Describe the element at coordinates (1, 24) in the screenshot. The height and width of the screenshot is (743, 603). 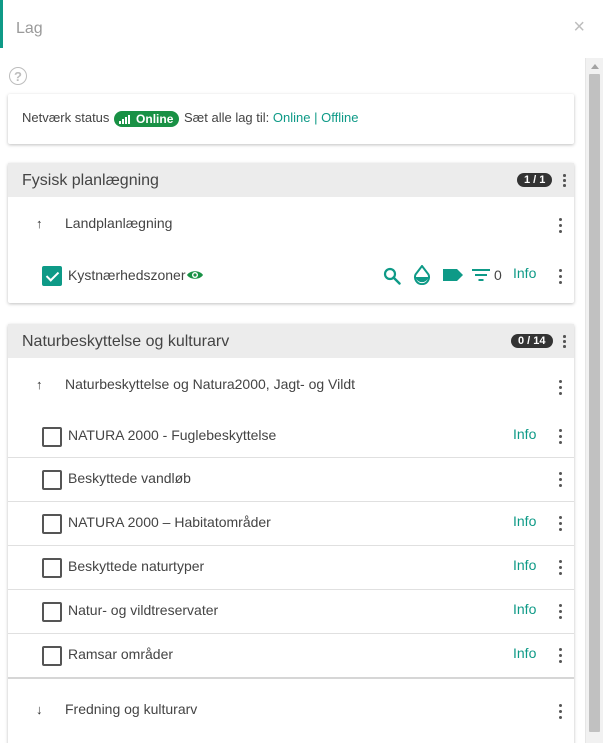
I see `header-accent-bar` at that location.